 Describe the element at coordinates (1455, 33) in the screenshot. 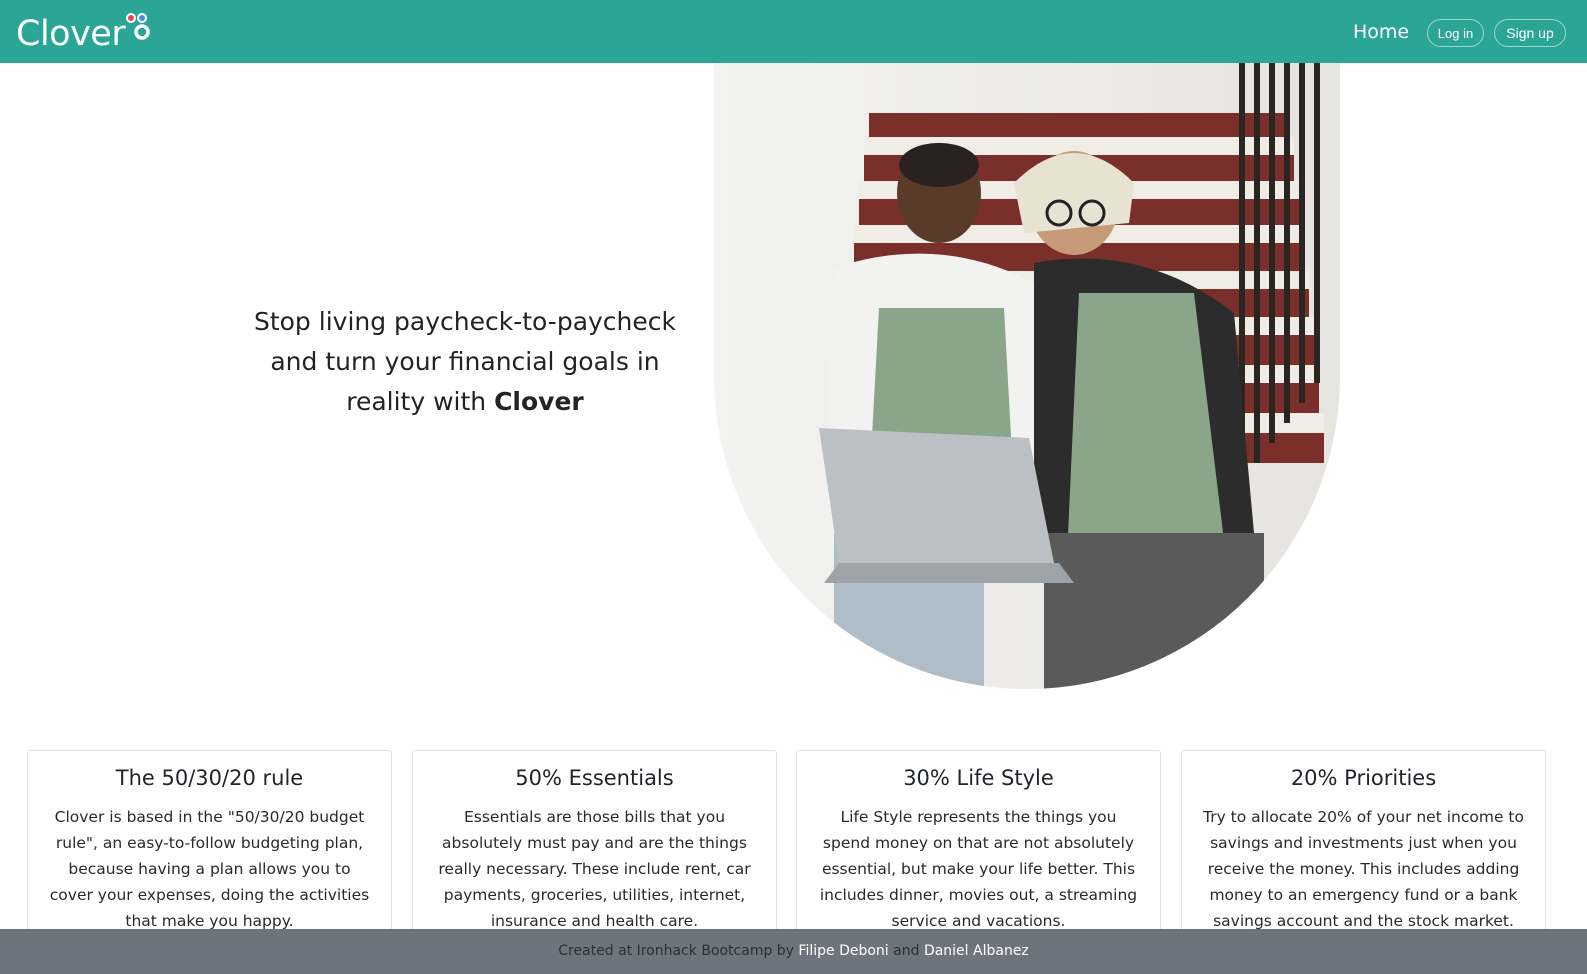

I see `login-button: Log in` at that location.